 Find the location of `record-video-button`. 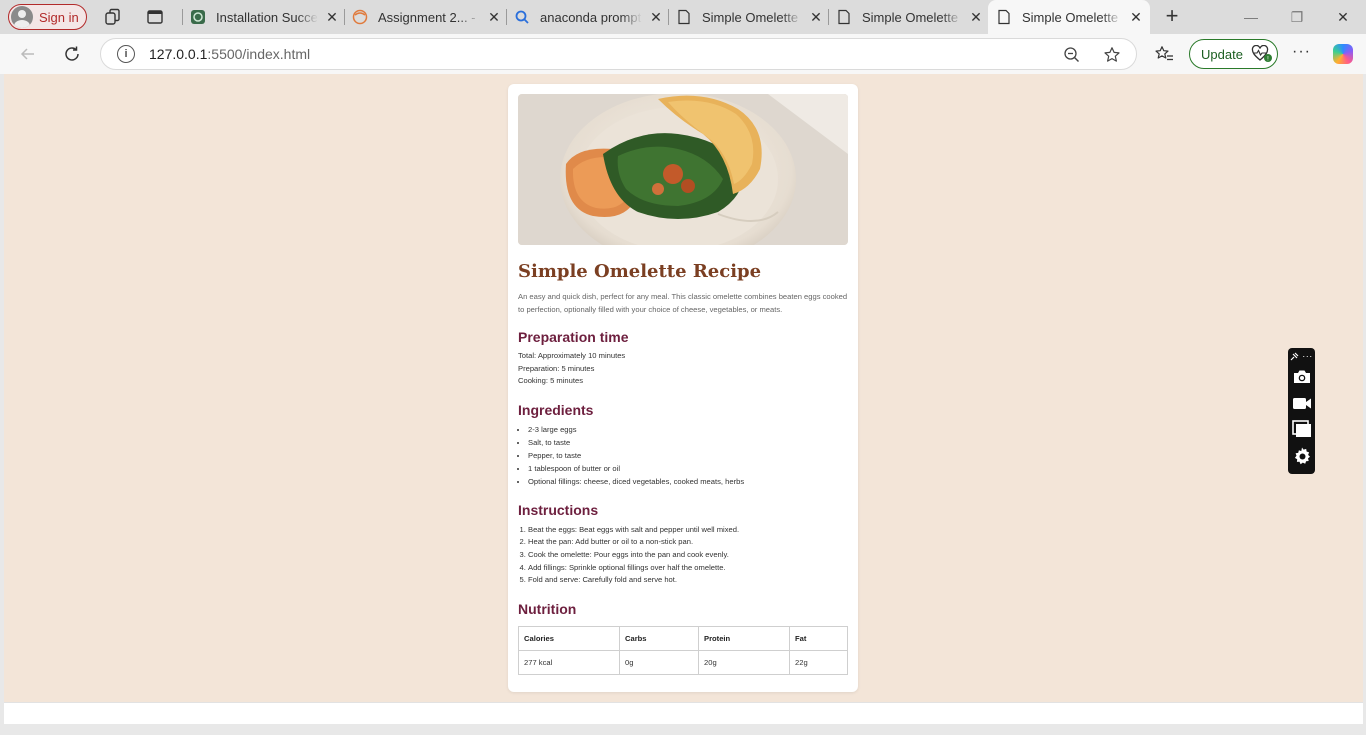

record-video-button is located at coordinates (1301, 403).